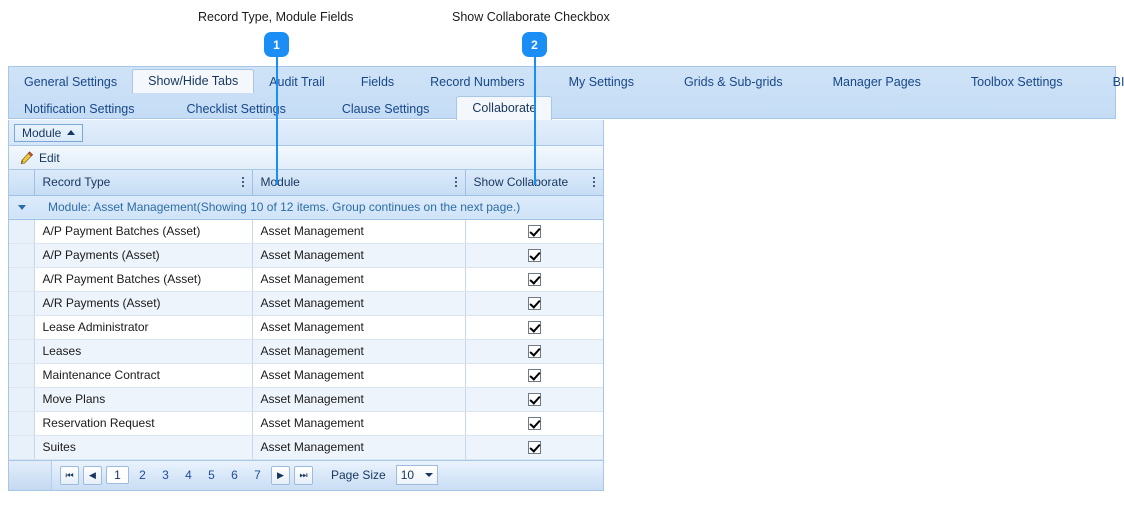 The image size is (1124, 508). Describe the element at coordinates (30, 475) in the screenshot. I see `pager-indent-spacer` at that location.